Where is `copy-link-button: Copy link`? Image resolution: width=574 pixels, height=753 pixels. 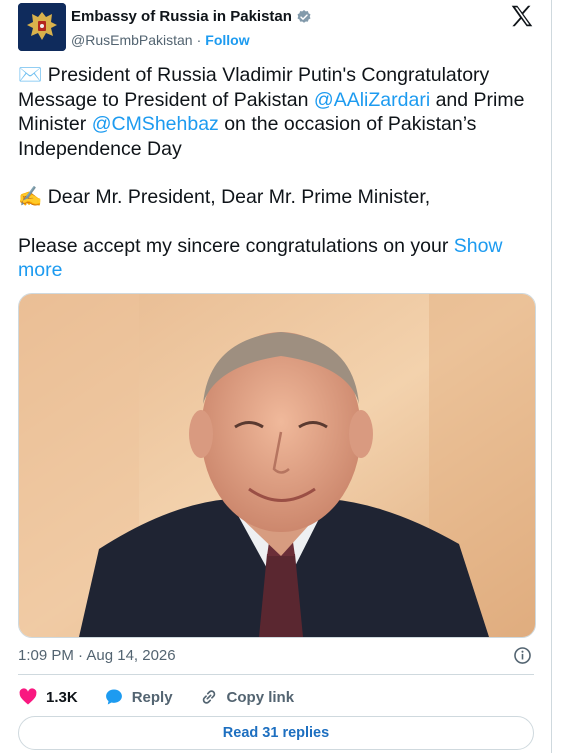 copy-link-button: Copy link is located at coordinates (247, 697).